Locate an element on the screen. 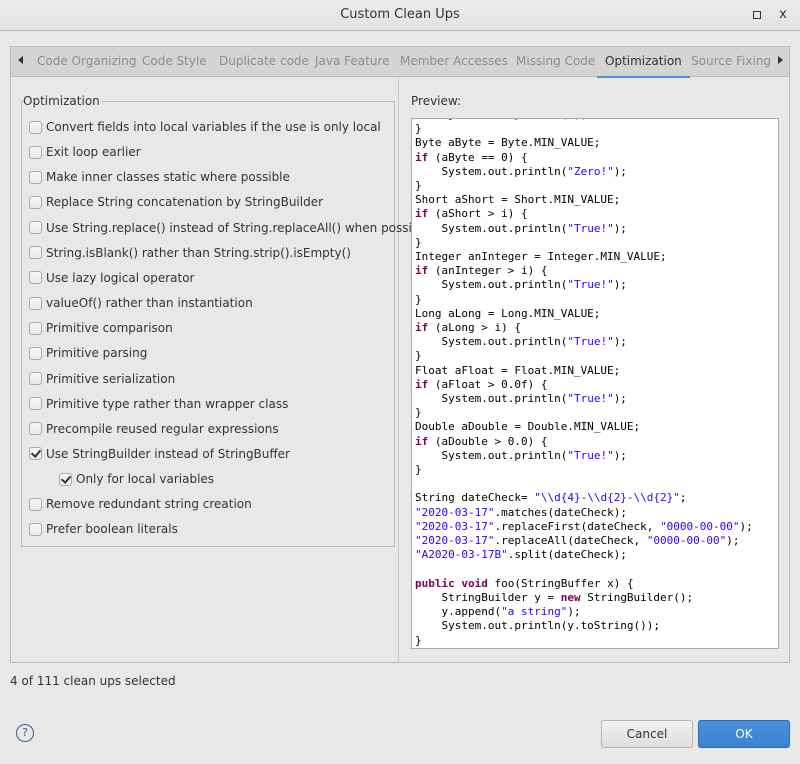 Image resolution: width=800 pixels, height=764 pixels. option-label: Use lazy logical operator is located at coordinates (120, 277).